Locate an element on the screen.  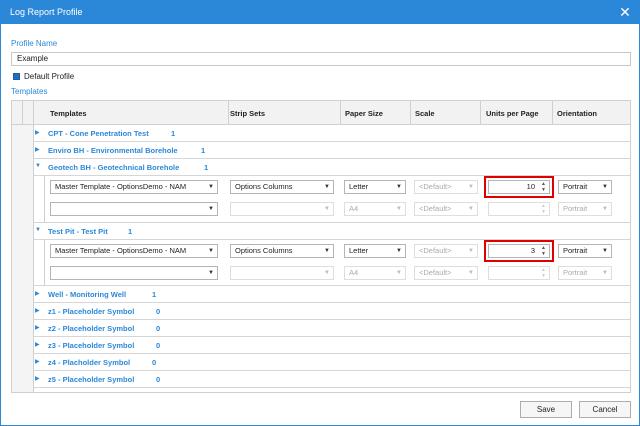
col-paper-size: Paper Size is located at coordinates (364, 113).